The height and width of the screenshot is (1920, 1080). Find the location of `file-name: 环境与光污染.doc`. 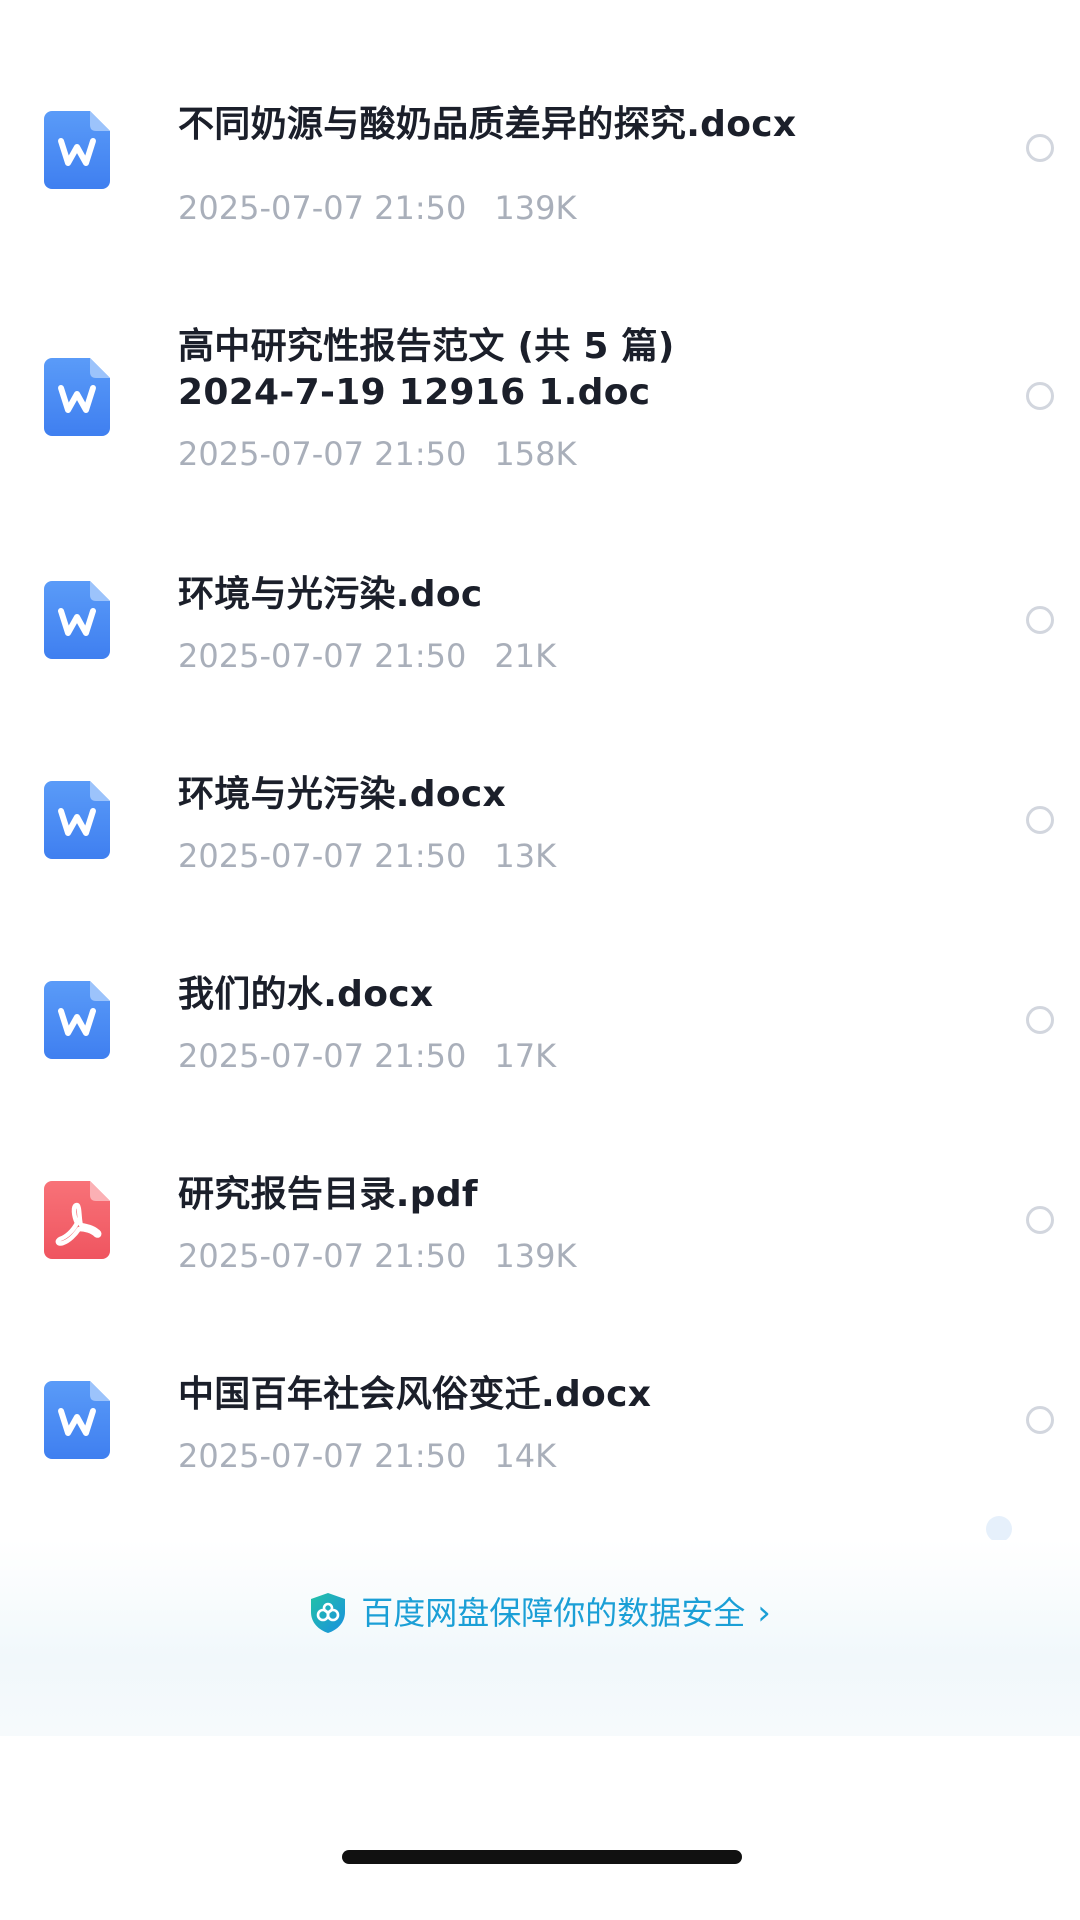

file-name: 环境与光污染.doc is located at coordinates (330, 594).